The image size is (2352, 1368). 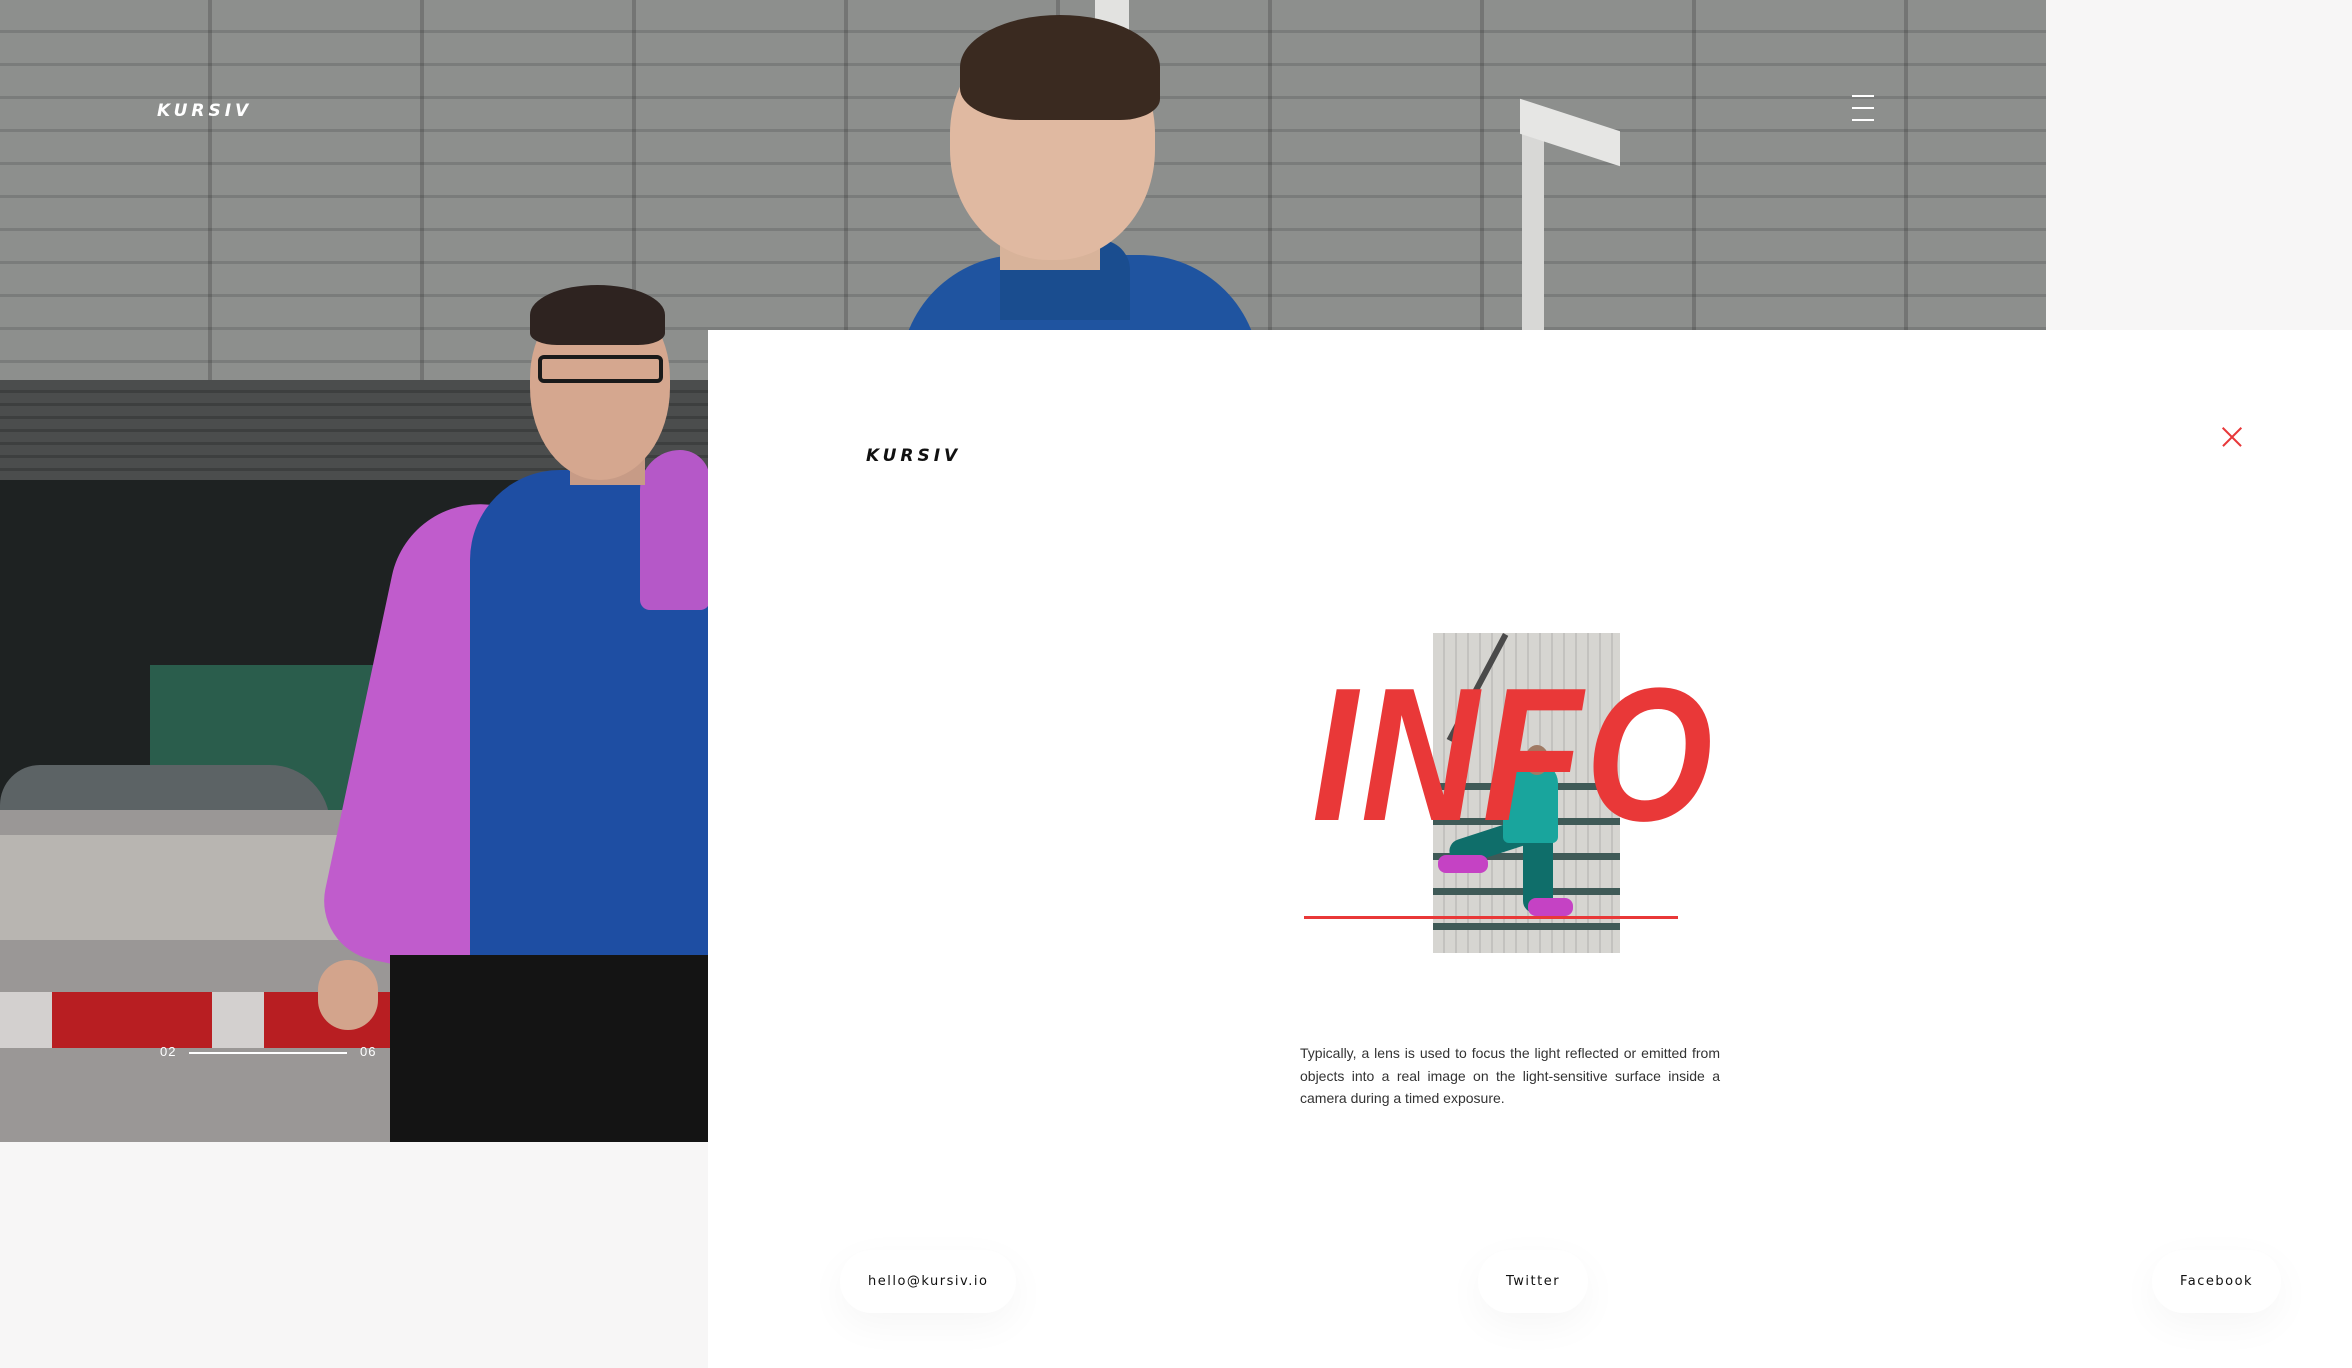 I want to click on info-title: INFO, so click(x=1514, y=755).